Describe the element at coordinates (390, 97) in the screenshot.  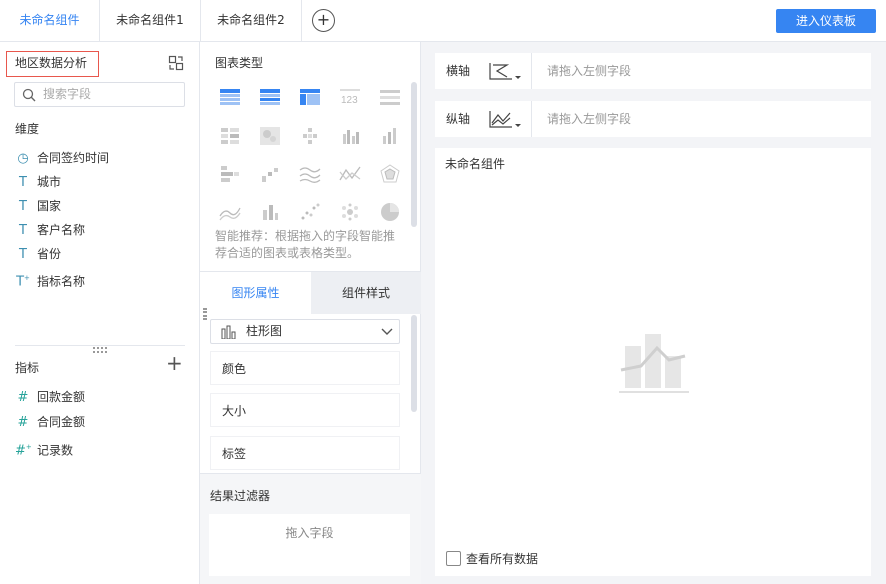
I see `detail-table-icon` at that location.